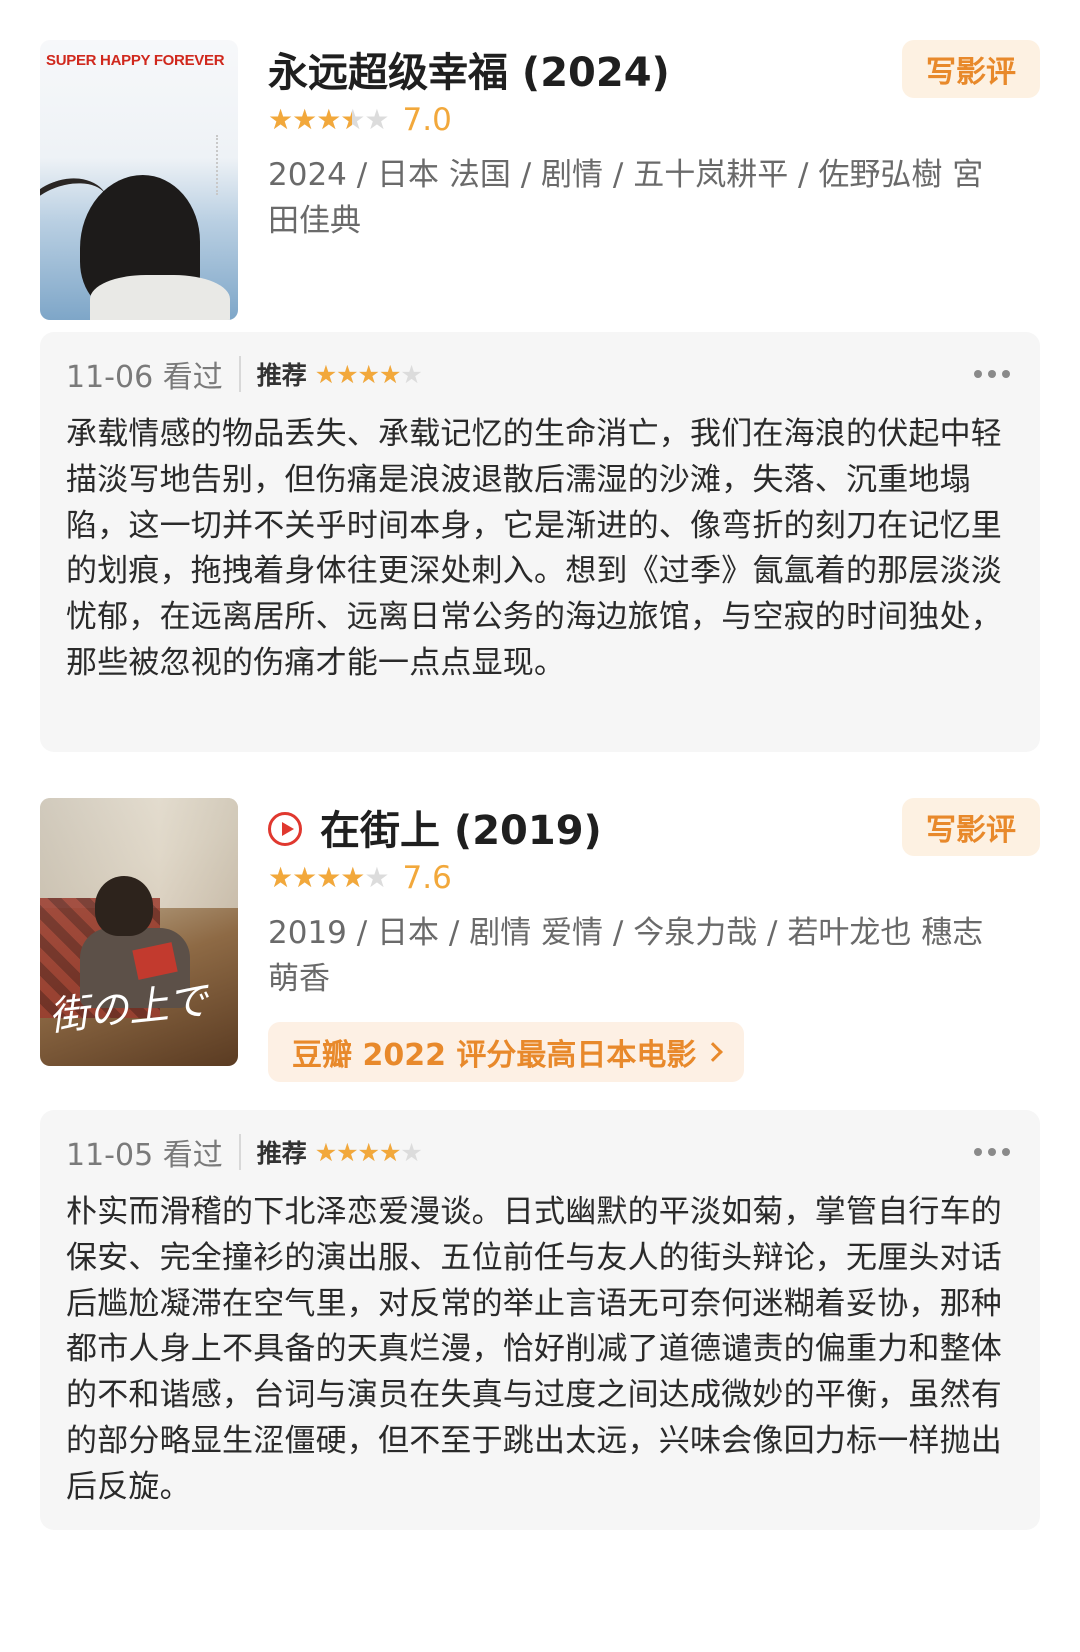  I want to click on movie-meta: 2024 / 日本 法国 / 剧情 / 五十岚耕平 / 佐野弘樹 宮田佳典, so click(626, 198).